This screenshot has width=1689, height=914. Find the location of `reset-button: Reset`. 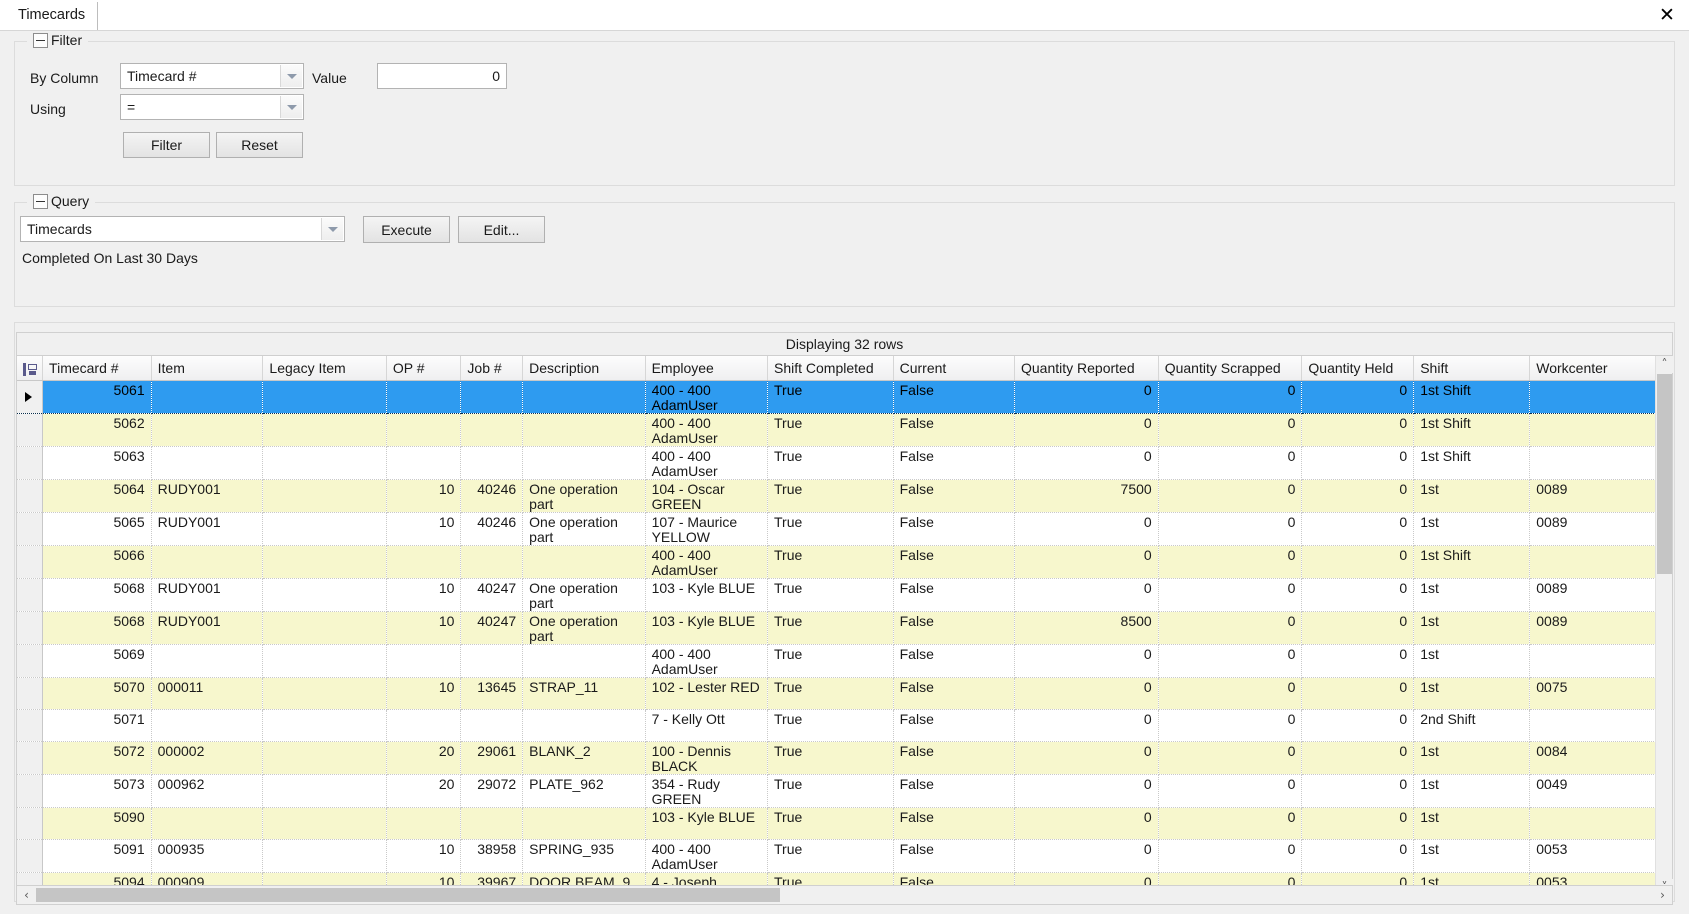

reset-button: Reset is located at coordinates (259, 145).